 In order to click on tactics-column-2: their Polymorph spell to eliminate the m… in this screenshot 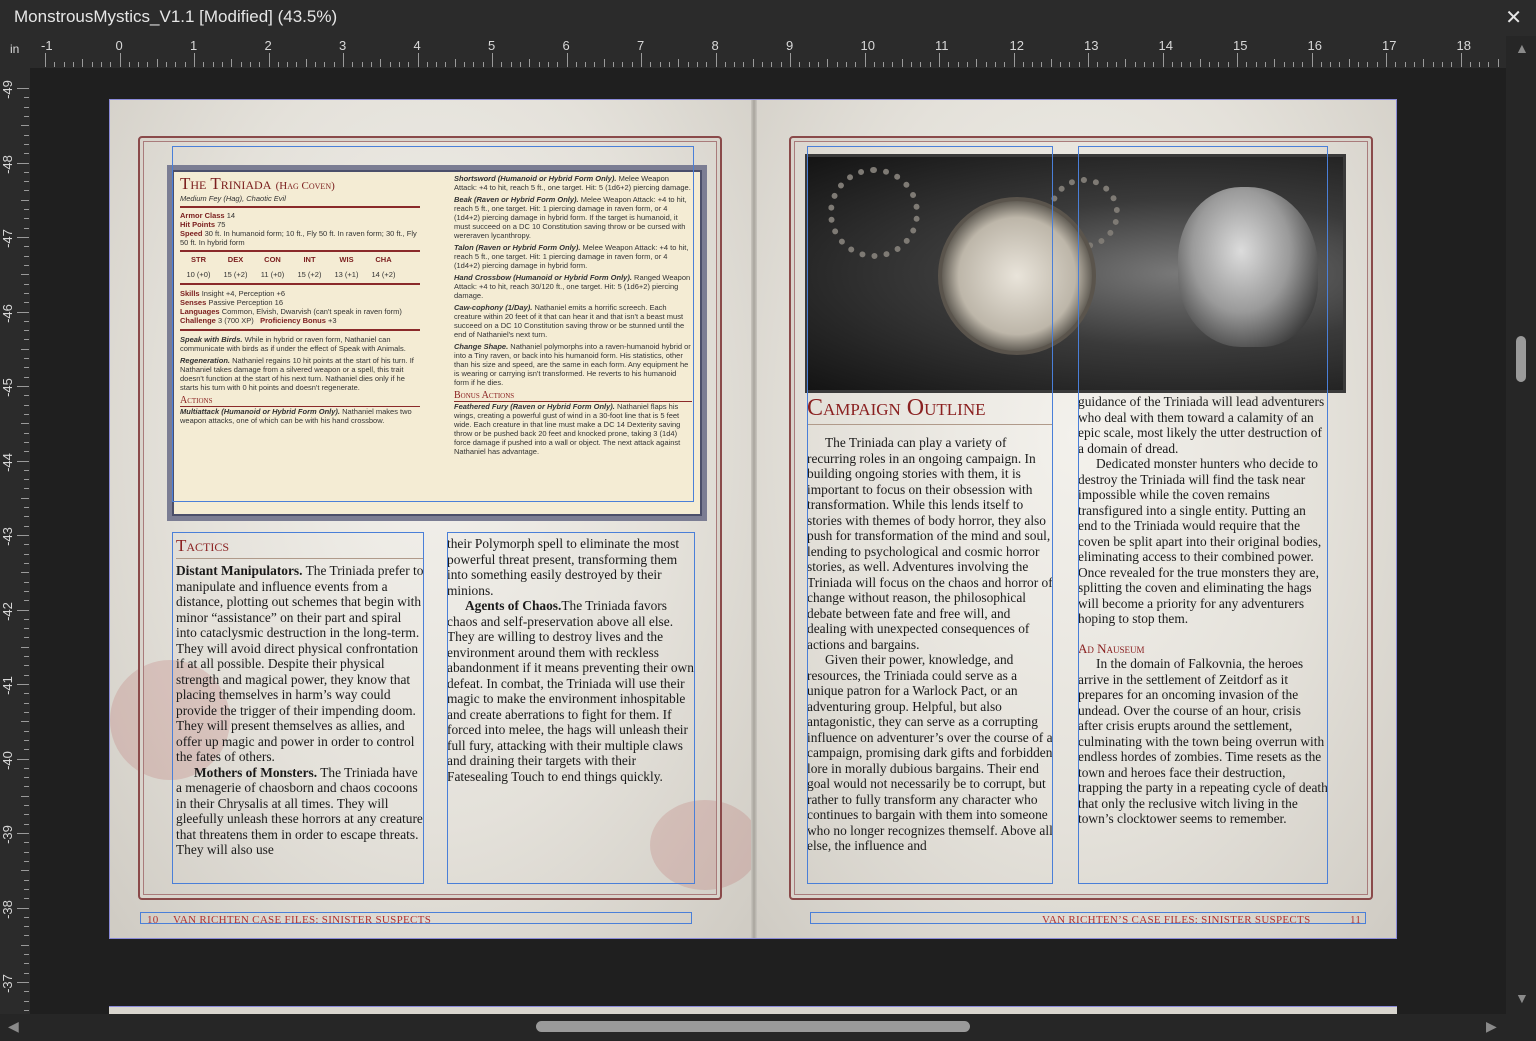, I will do `click(571, 710)`.